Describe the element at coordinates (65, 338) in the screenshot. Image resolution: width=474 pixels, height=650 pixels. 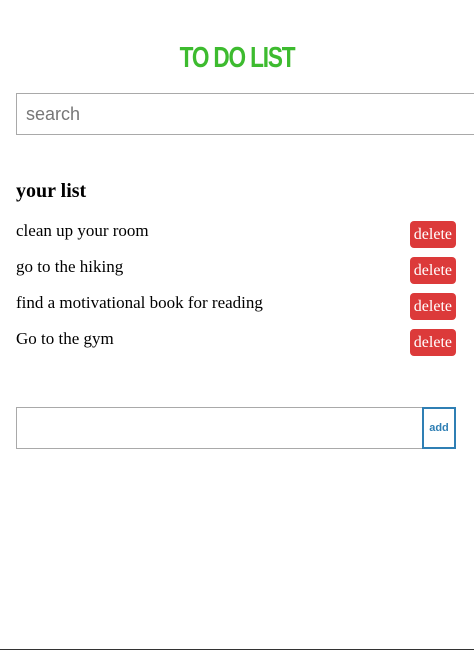
I see `todo-item-text: Go to the gym` at that location.